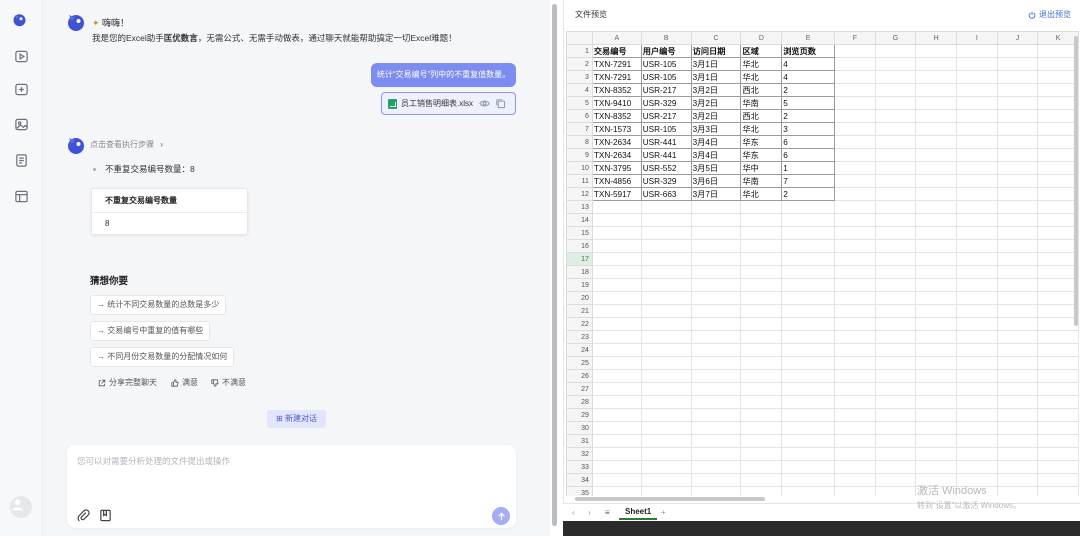  Describe the element at coordinates (184, 382) in the screenshot. I see `like-button: 满意` at that location.